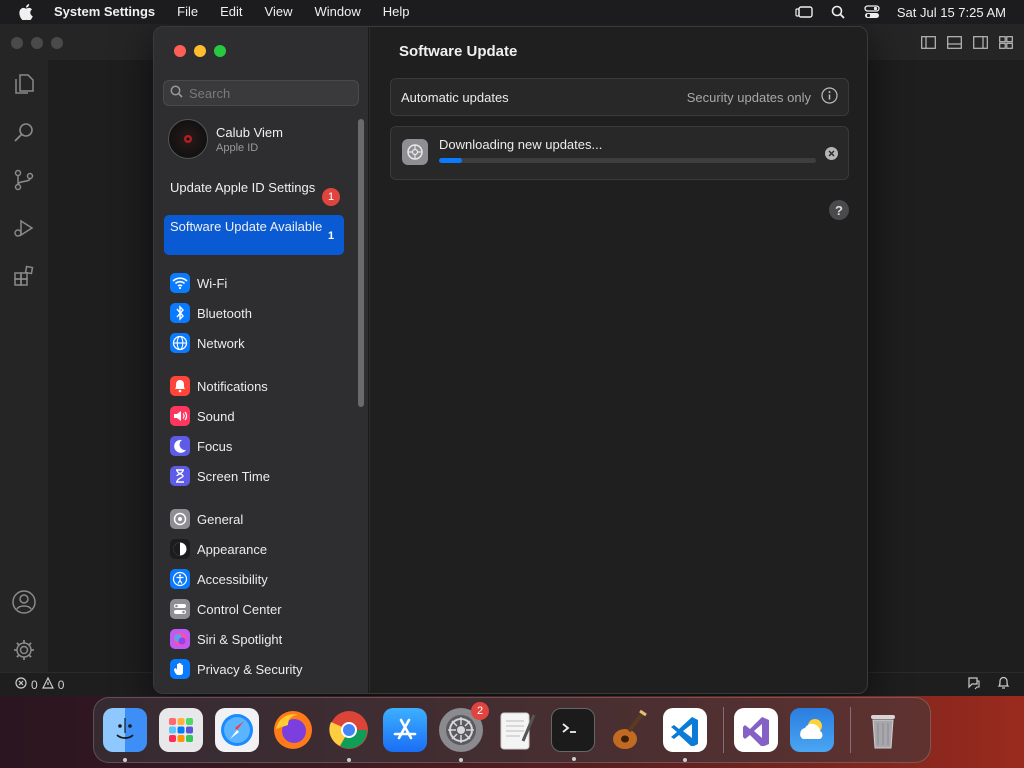  Describe the element at coordinates (517, 730) in the screenshot. I see `textedit-dock-icon` at that location.